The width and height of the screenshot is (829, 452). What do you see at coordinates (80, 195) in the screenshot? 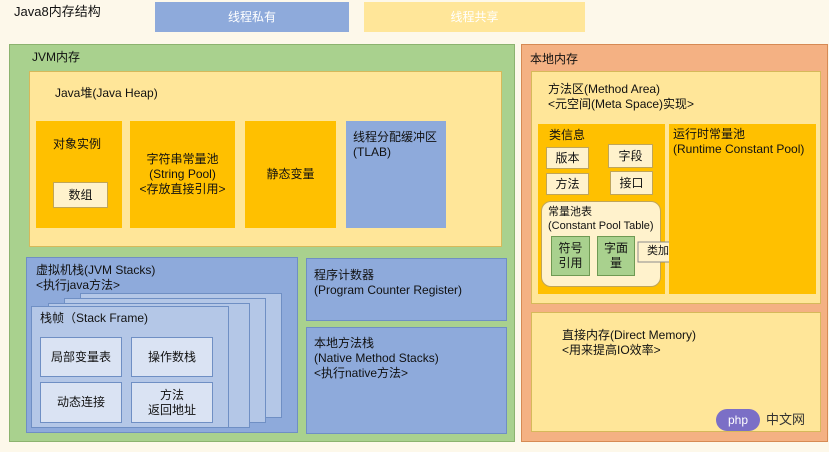
I see `array-box: 数组` at bounding box center [80, 195].